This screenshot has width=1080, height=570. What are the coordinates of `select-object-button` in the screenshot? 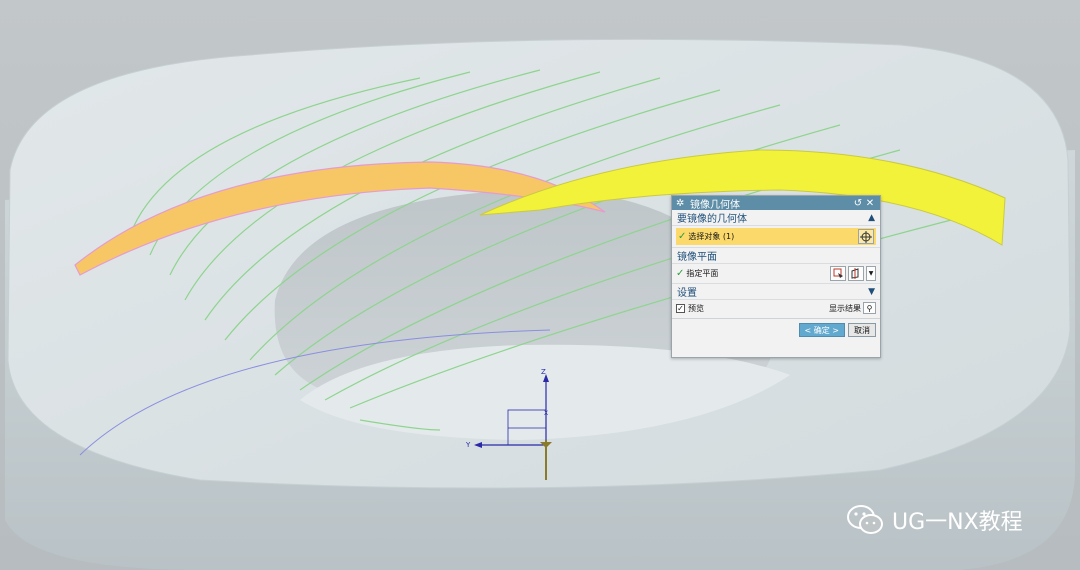 It's located at (866, 236).